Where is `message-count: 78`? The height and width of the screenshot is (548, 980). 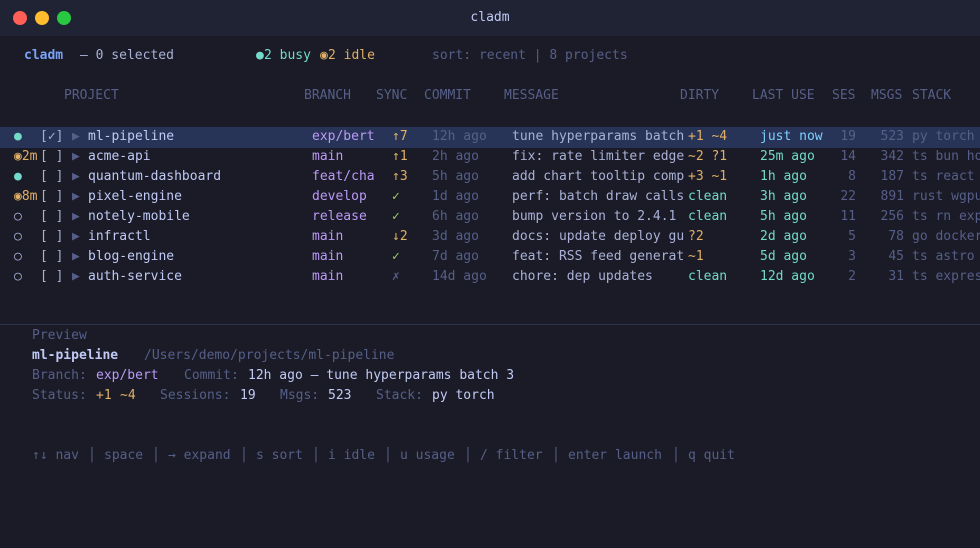 message-count: 78 is located at coordinates (896, 236).